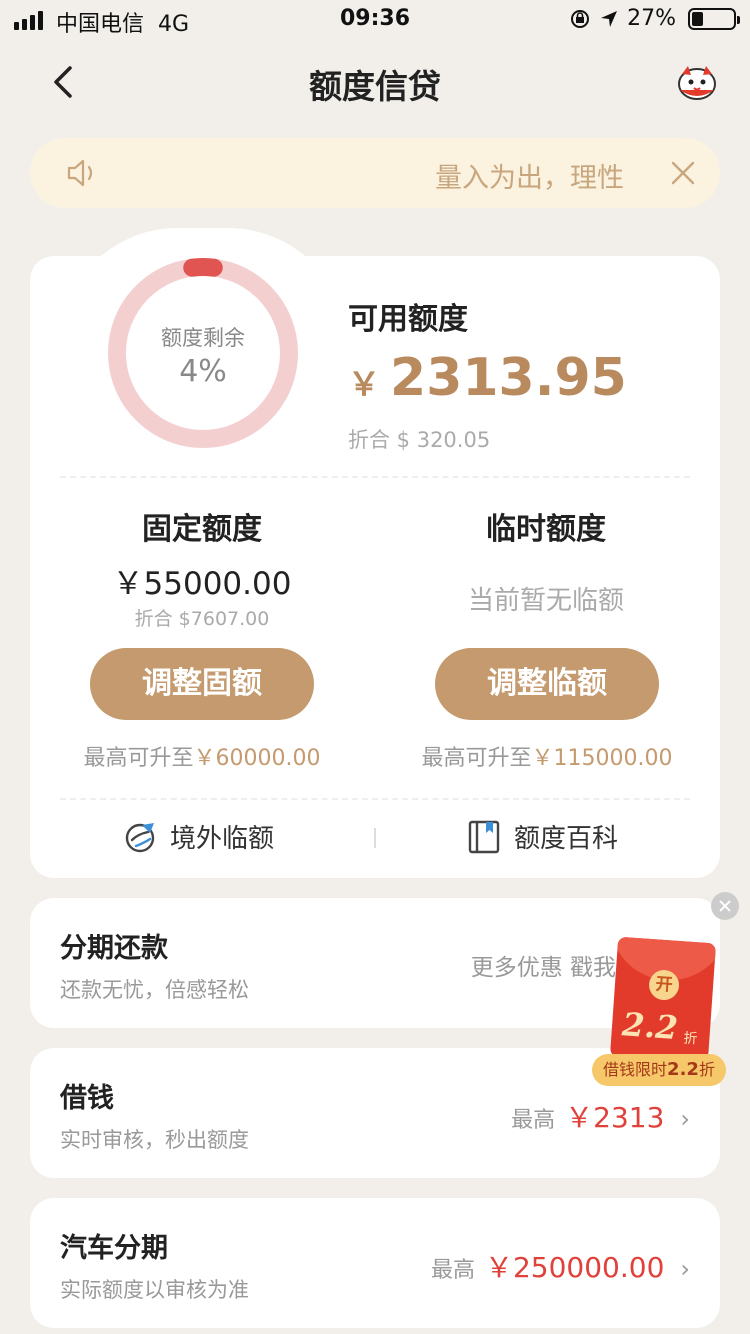  Describe the element at coordinates (375, 86) in the screenshot. I see `page-title: 额度信贷` at that location.